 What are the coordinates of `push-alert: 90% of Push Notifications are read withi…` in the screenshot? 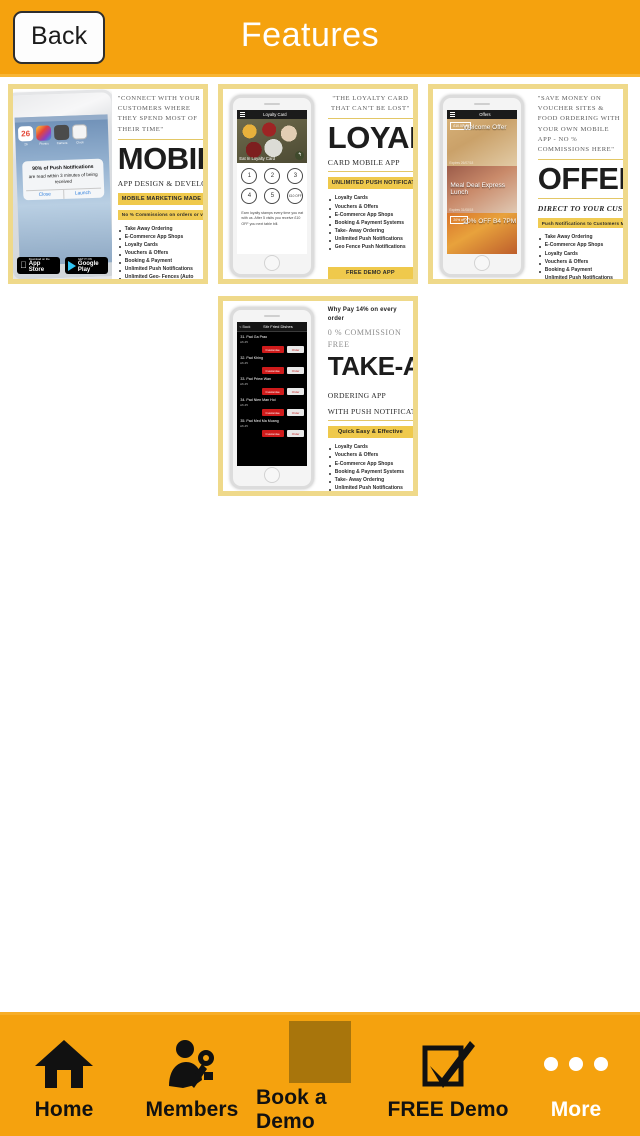 It's located at (63, 179).